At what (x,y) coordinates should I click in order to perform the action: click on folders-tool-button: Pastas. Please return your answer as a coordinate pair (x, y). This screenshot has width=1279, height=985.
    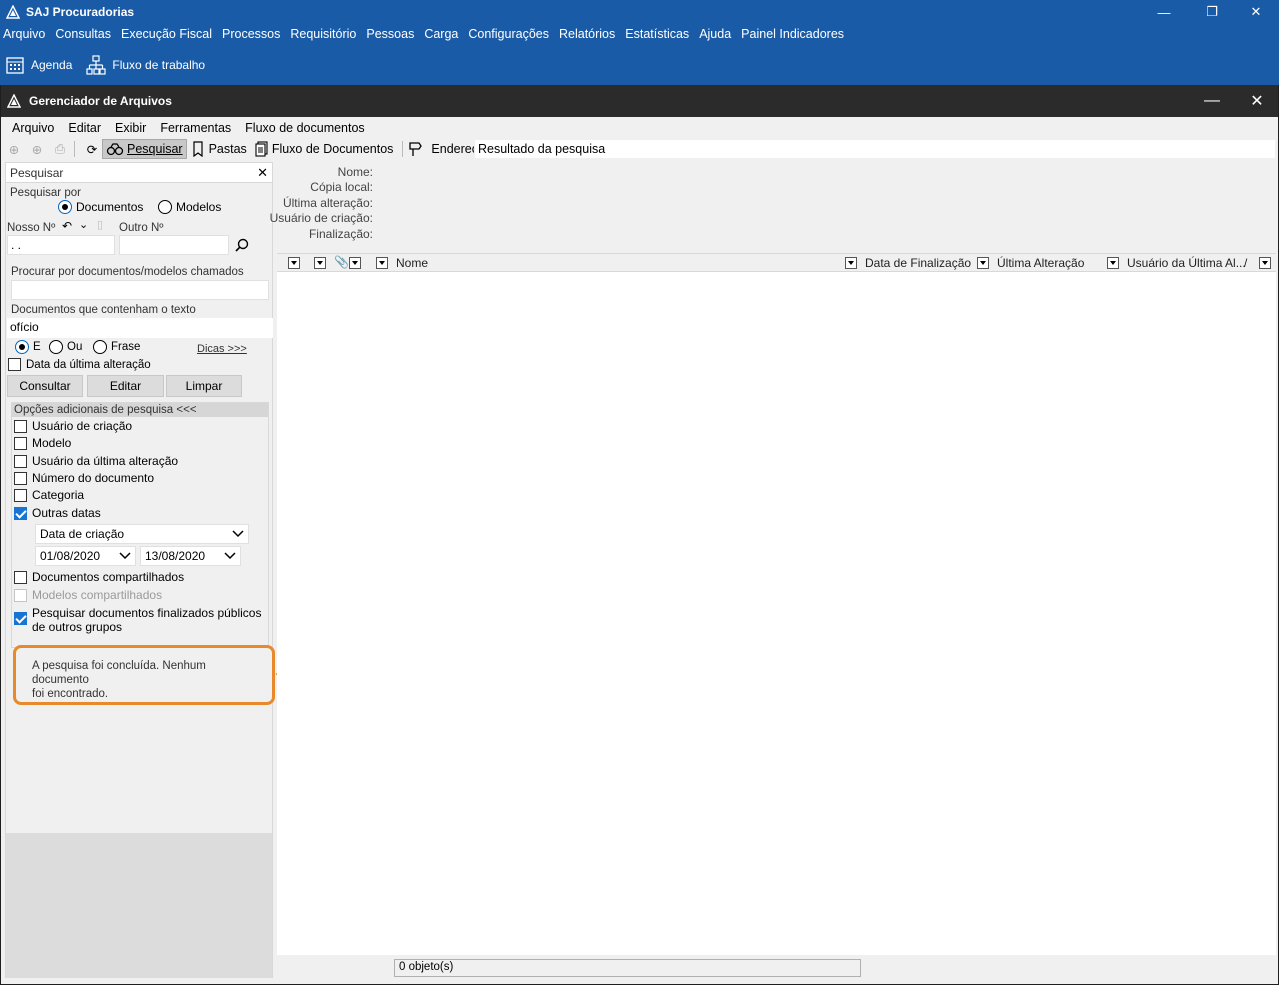
    Looking at the image, I should click on (219, 149).